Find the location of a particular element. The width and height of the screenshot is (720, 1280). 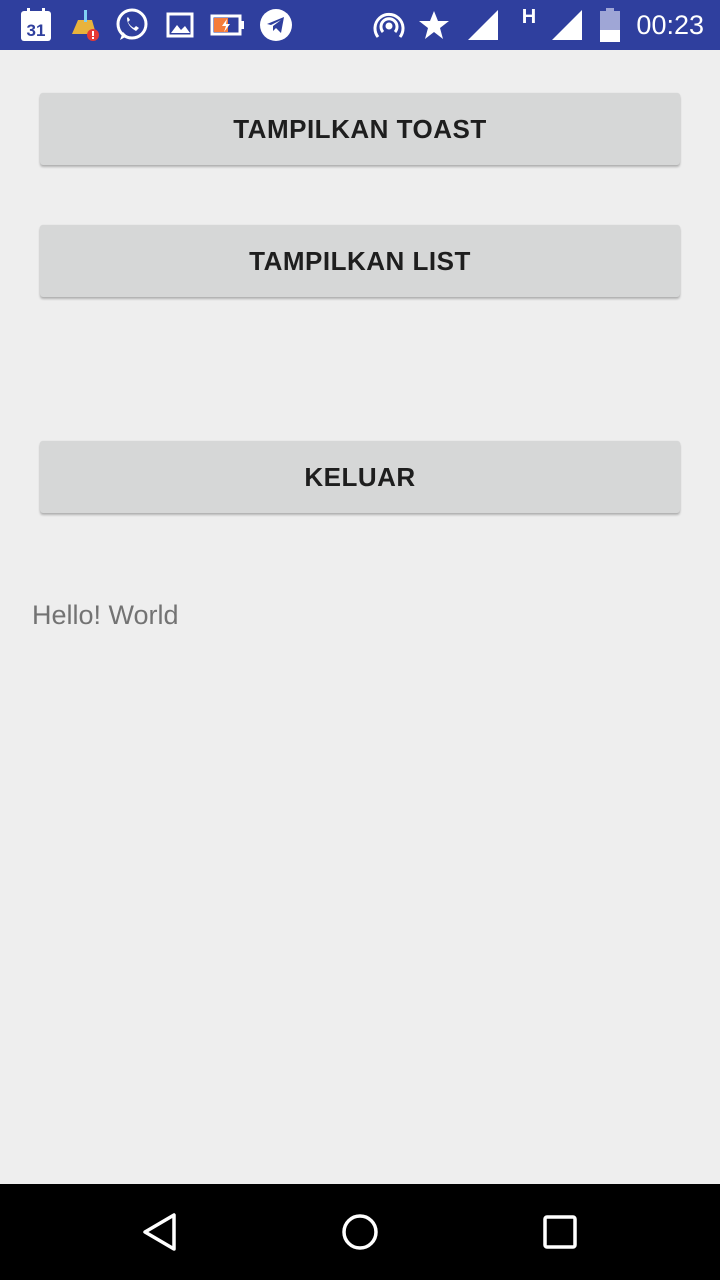

home-icon is located at coordinates (360, 1232).